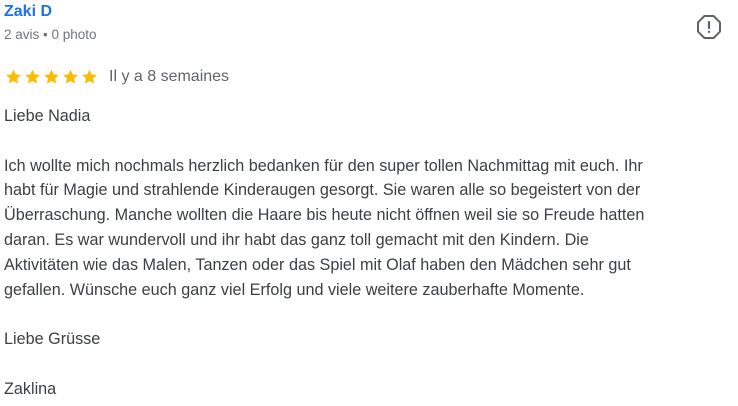 The image size is (738, 406). What do you see at coordinates (52, 339) in the screenshot?
I see `review-closing: Liebe Grüsse` at bounding box center [52, 339].